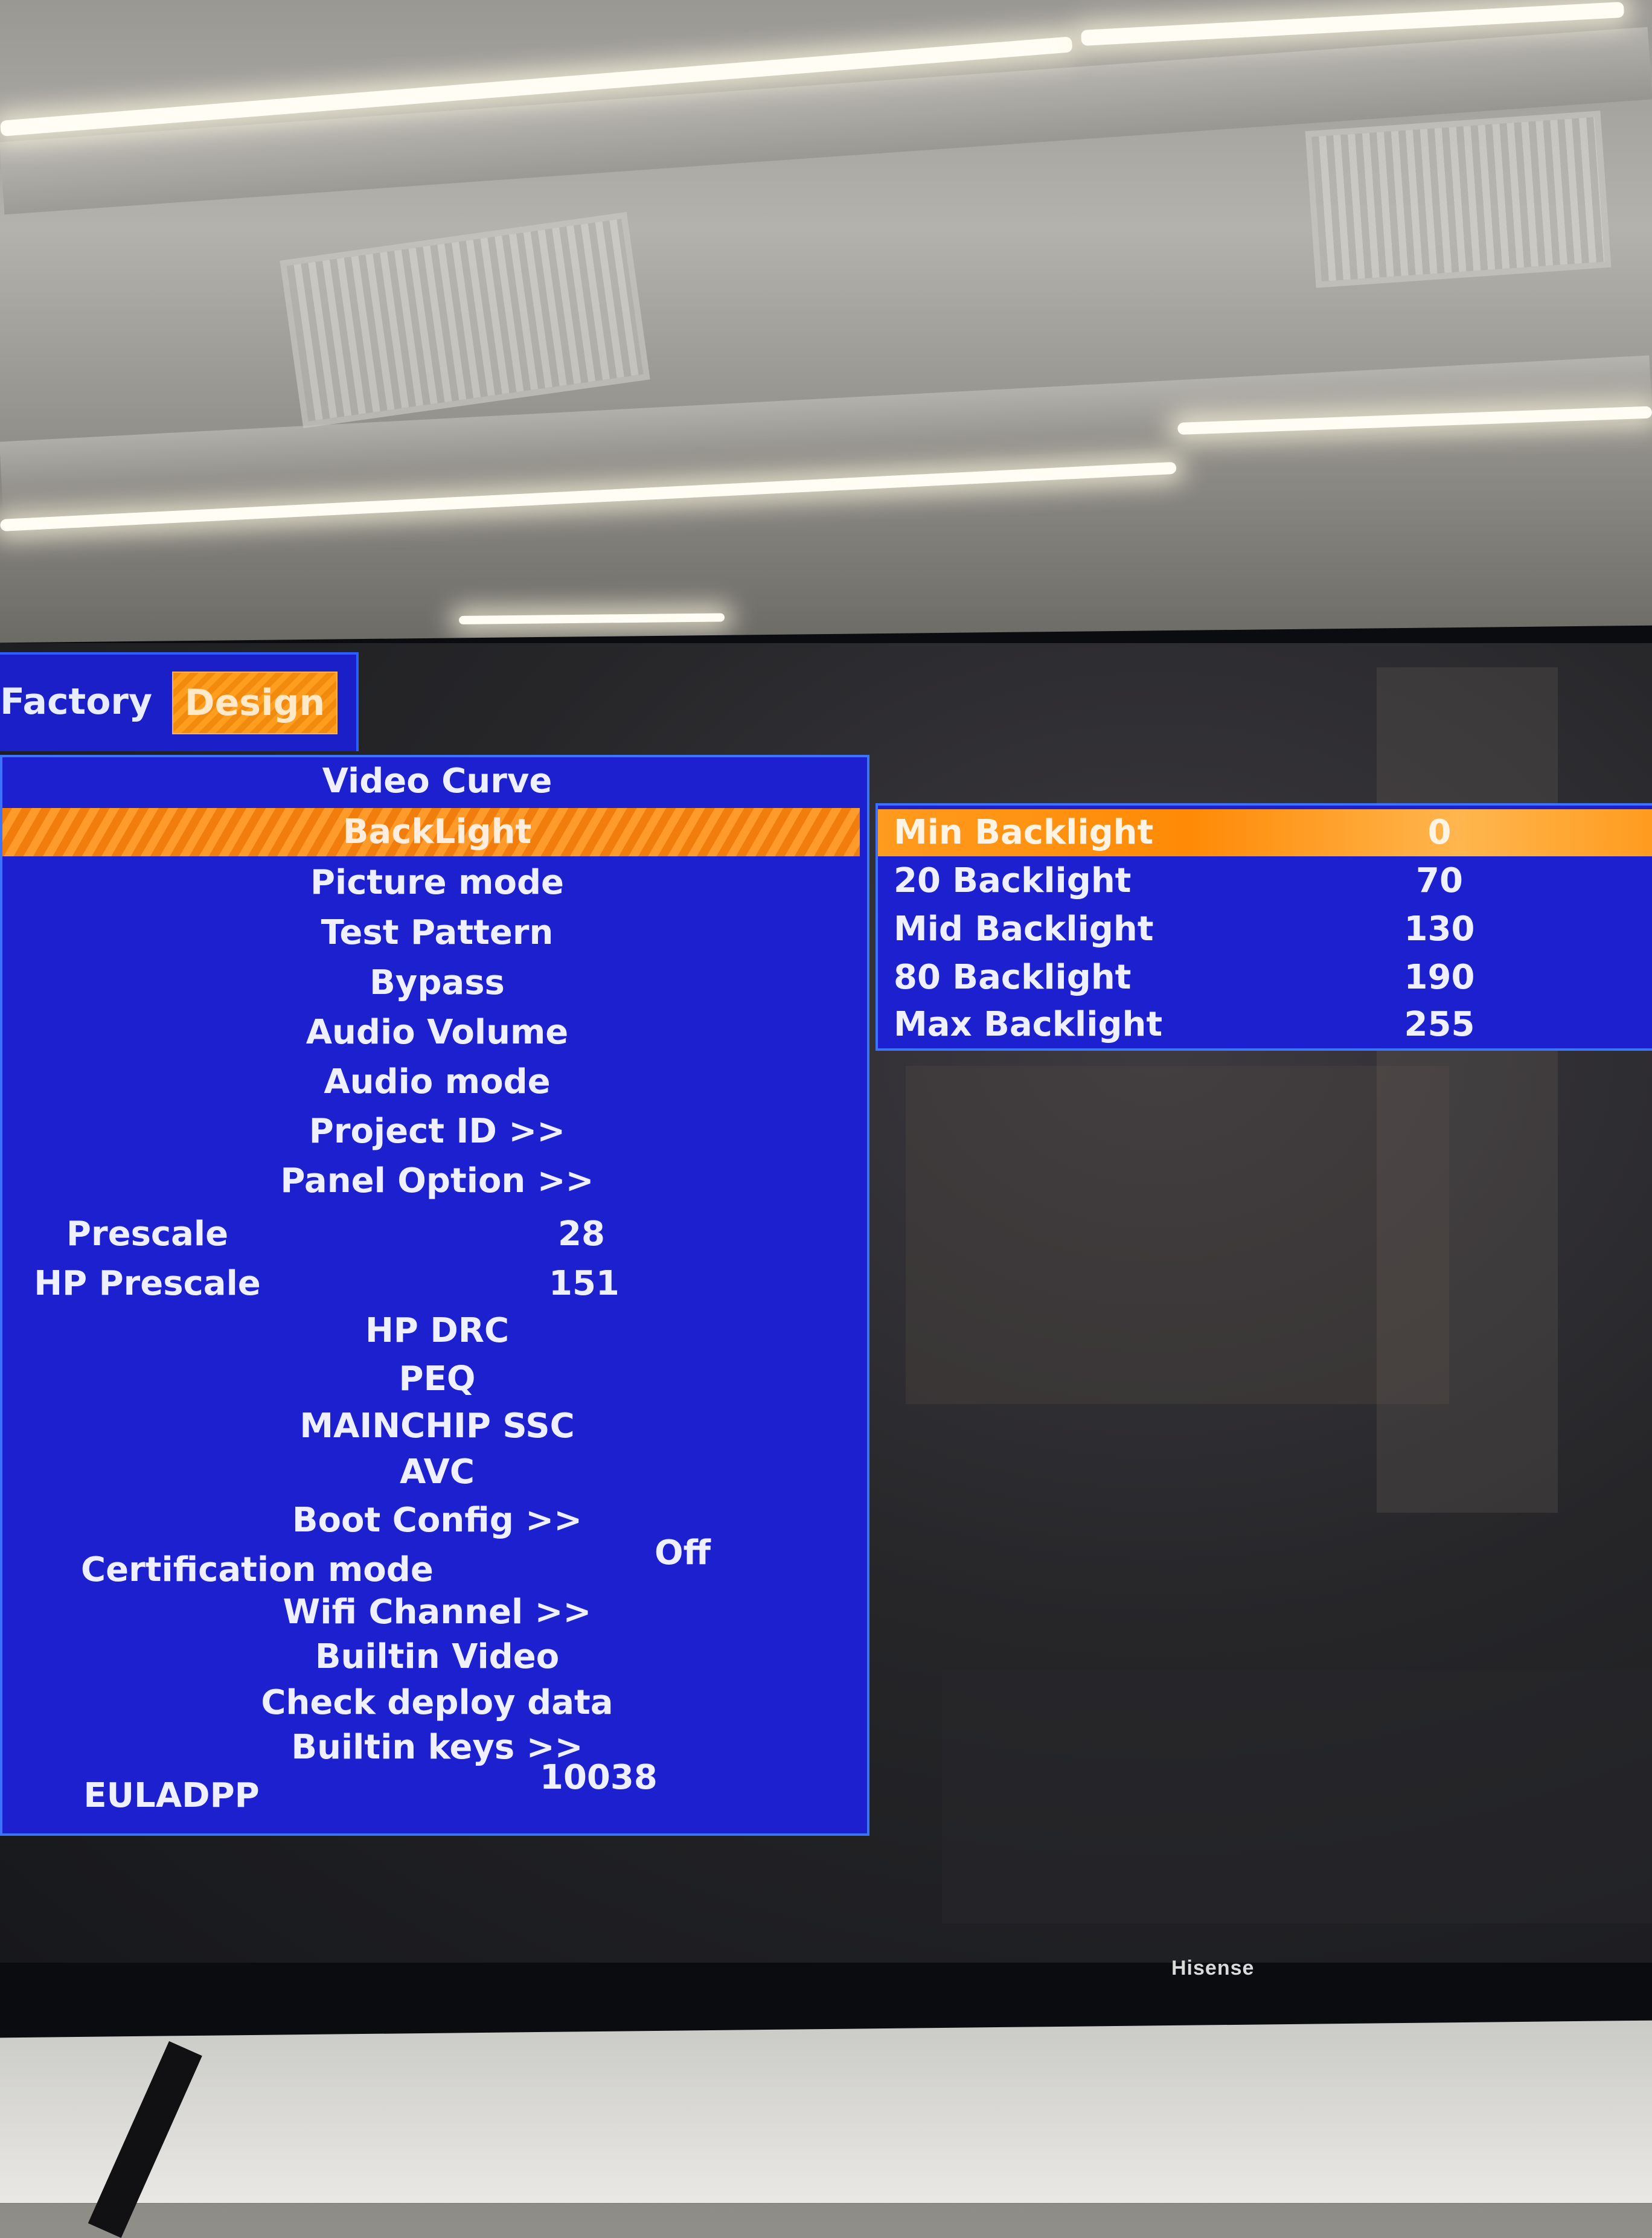 The image size is (1652, 2238). Describe the element at coordinates (437, 1789) in the screenshot. I see `menu-item-euladpp: EULADPP 10038` at that location.